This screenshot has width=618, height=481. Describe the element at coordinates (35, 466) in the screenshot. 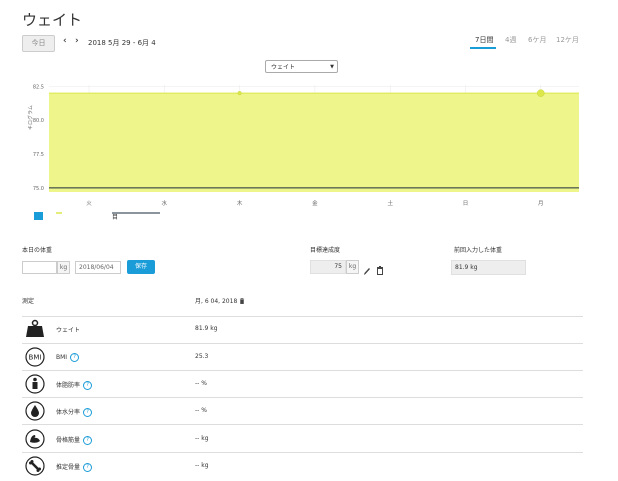

I see `bone-icon` at that location.